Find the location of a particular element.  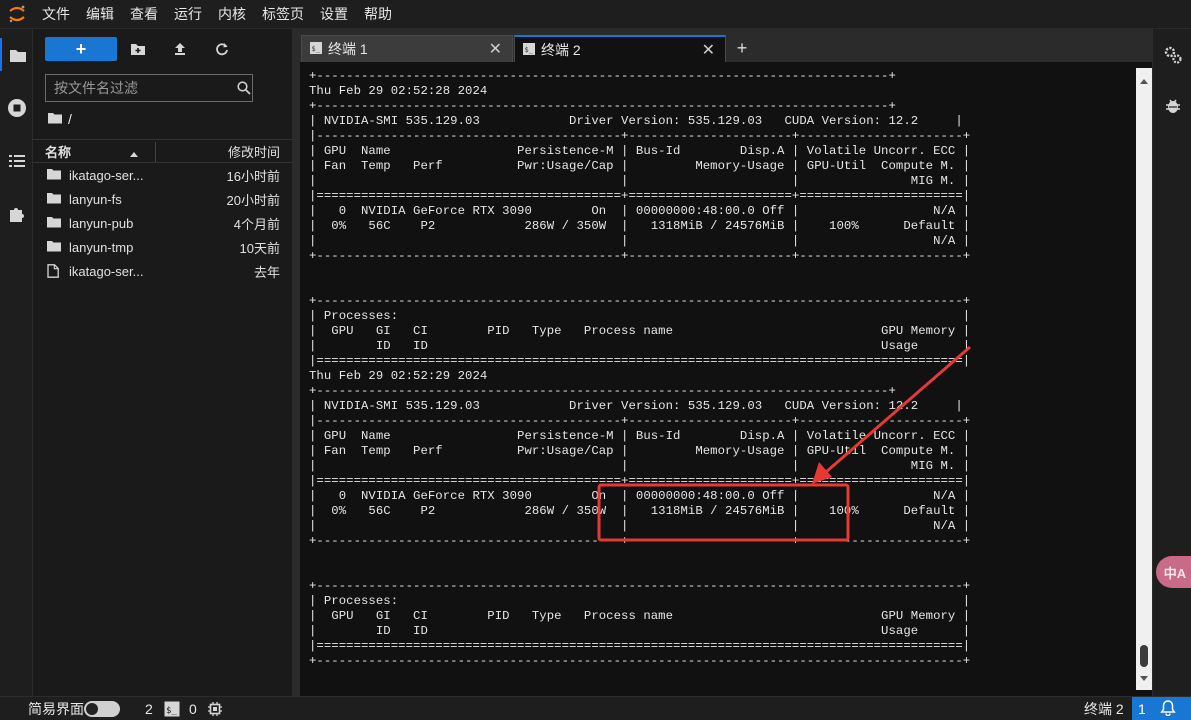

tab-bar: $_ 终端 1 ✕ $_ 终端 2 ✕ + is located at coordinates (726, 45).